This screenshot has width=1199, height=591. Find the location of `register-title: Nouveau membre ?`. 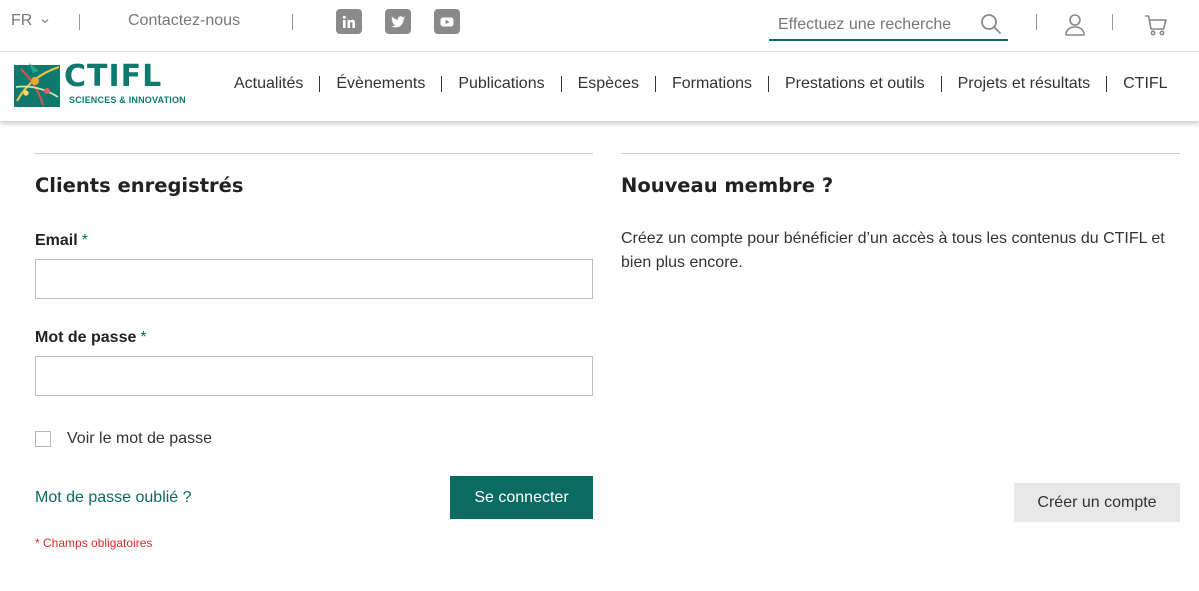

register-title: Nouveau membre ? is located at coordinates (727, 185).